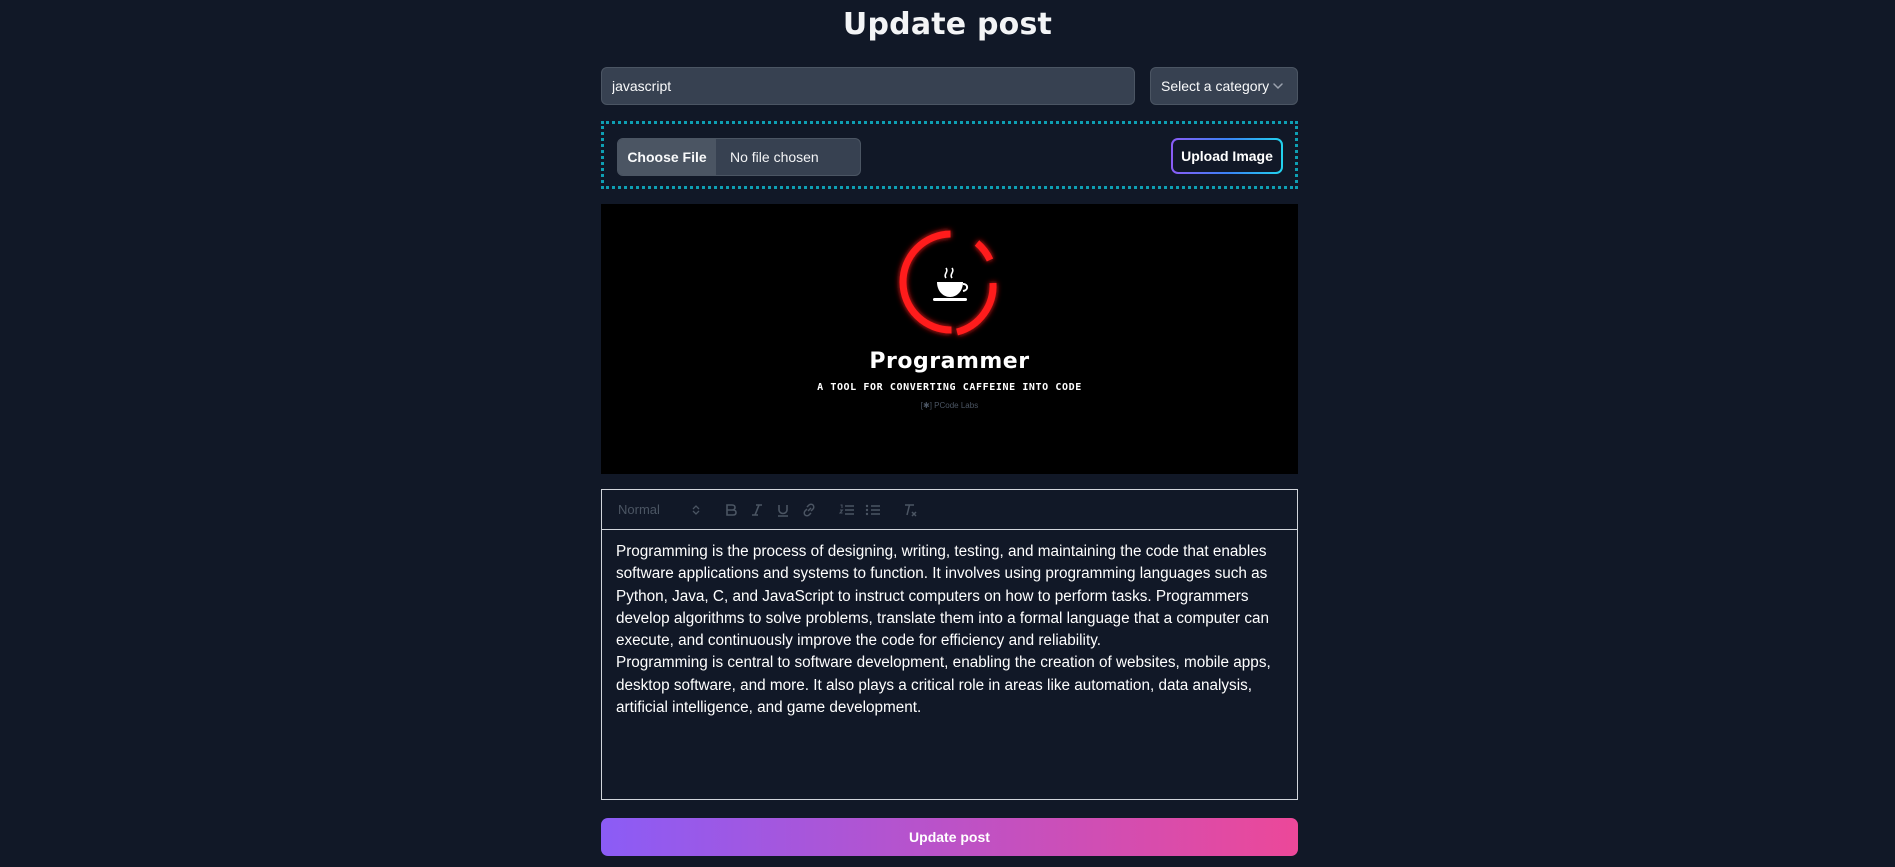 The height and width of the screenshot is (867, 1895). I want to click on upload-image-button: Upload Image, so click(1227, 156).